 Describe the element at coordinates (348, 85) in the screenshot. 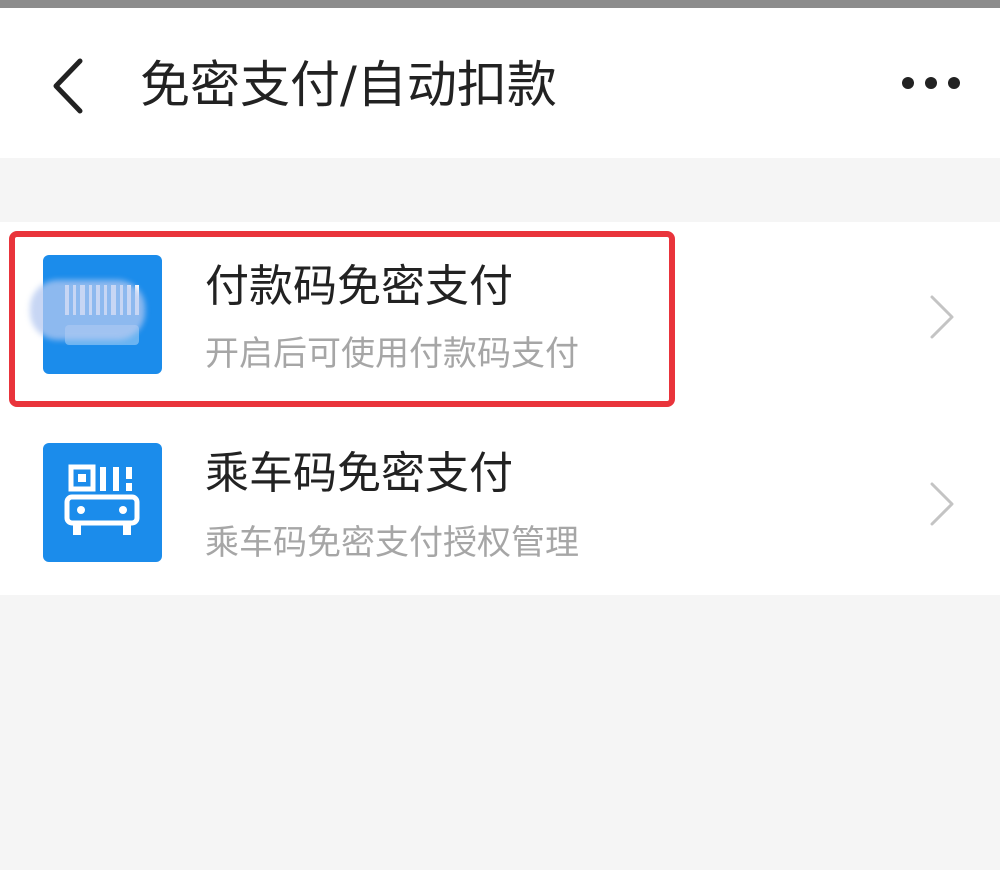

I see `page-title: 免密支付/自动扣款` at that location.